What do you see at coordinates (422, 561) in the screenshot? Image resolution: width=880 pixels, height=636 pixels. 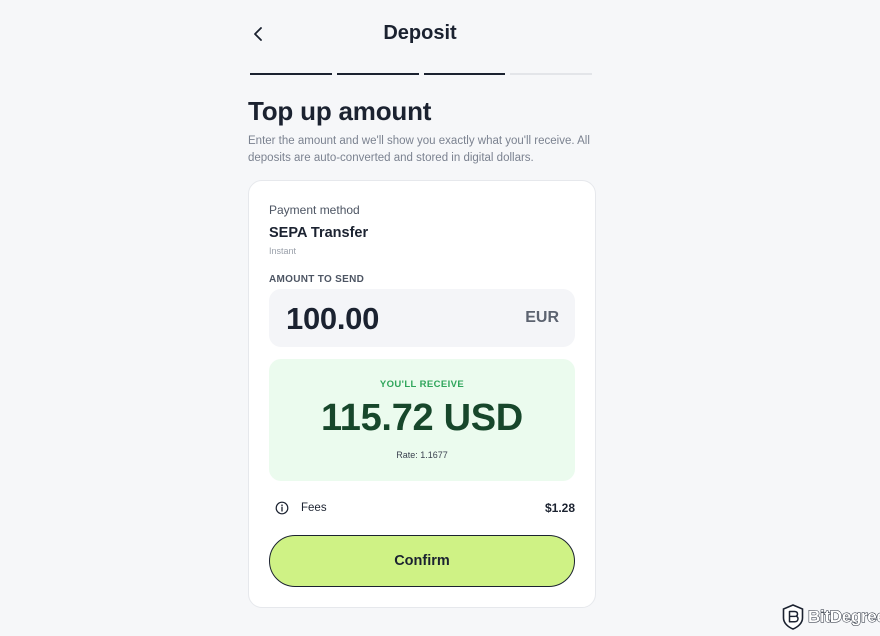 I see `confirm-button: Confirm` at bounding box center [422, 561].